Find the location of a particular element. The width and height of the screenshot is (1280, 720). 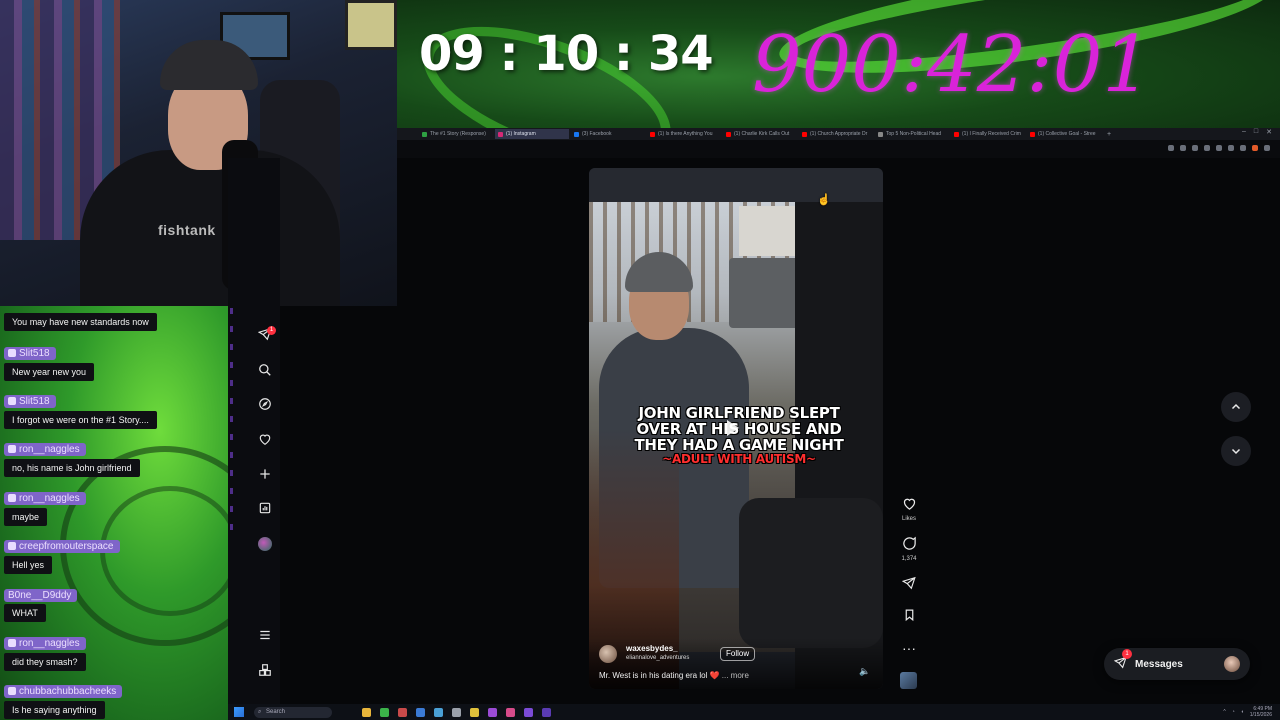

minimize-icon: – is located at coordinates (1244, 132).